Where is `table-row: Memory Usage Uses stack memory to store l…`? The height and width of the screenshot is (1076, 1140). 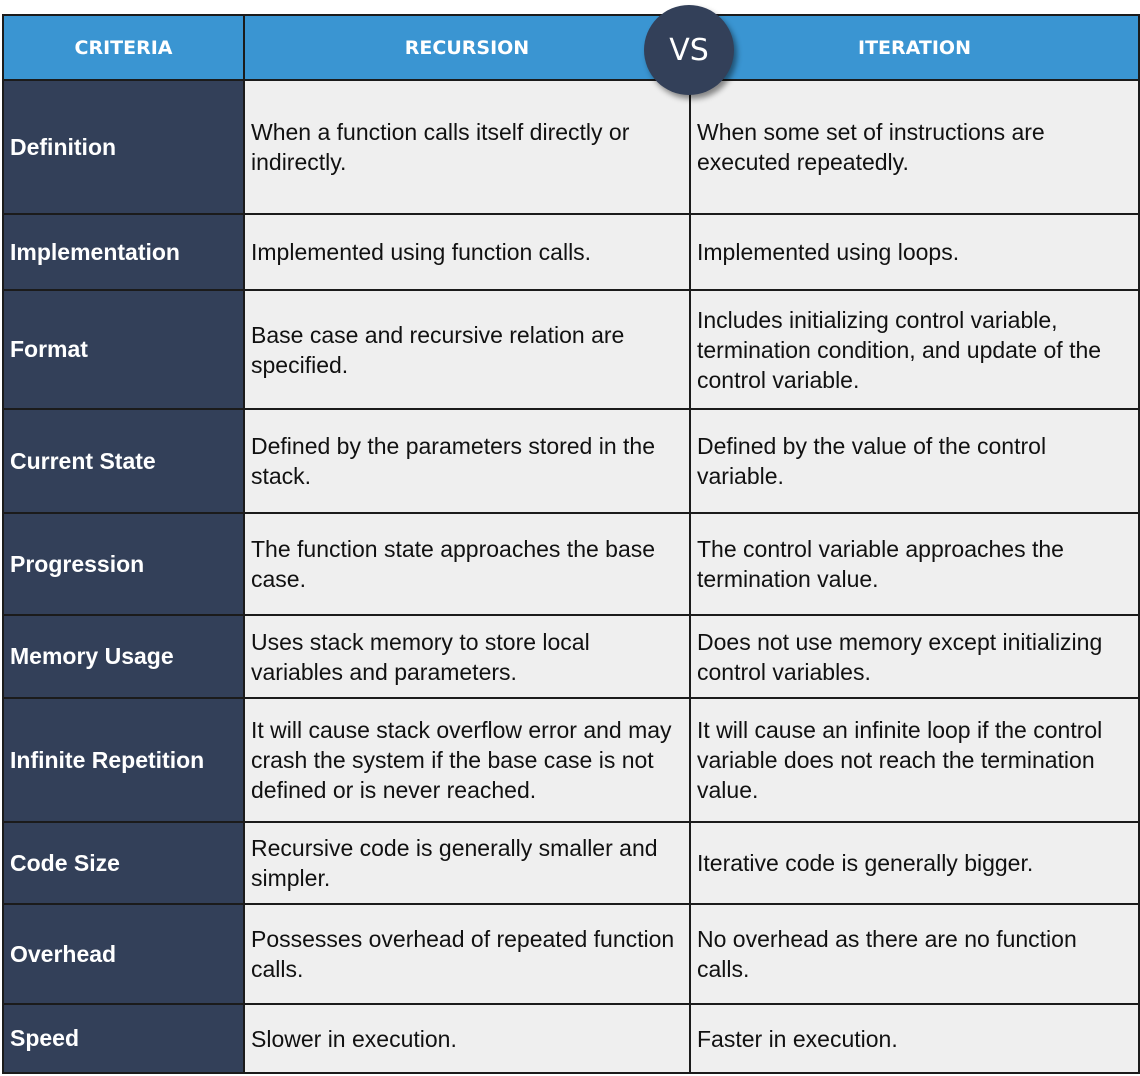
table-row: Memory Usage Uses stack memory to store l… is located at coordinates (571, 656).